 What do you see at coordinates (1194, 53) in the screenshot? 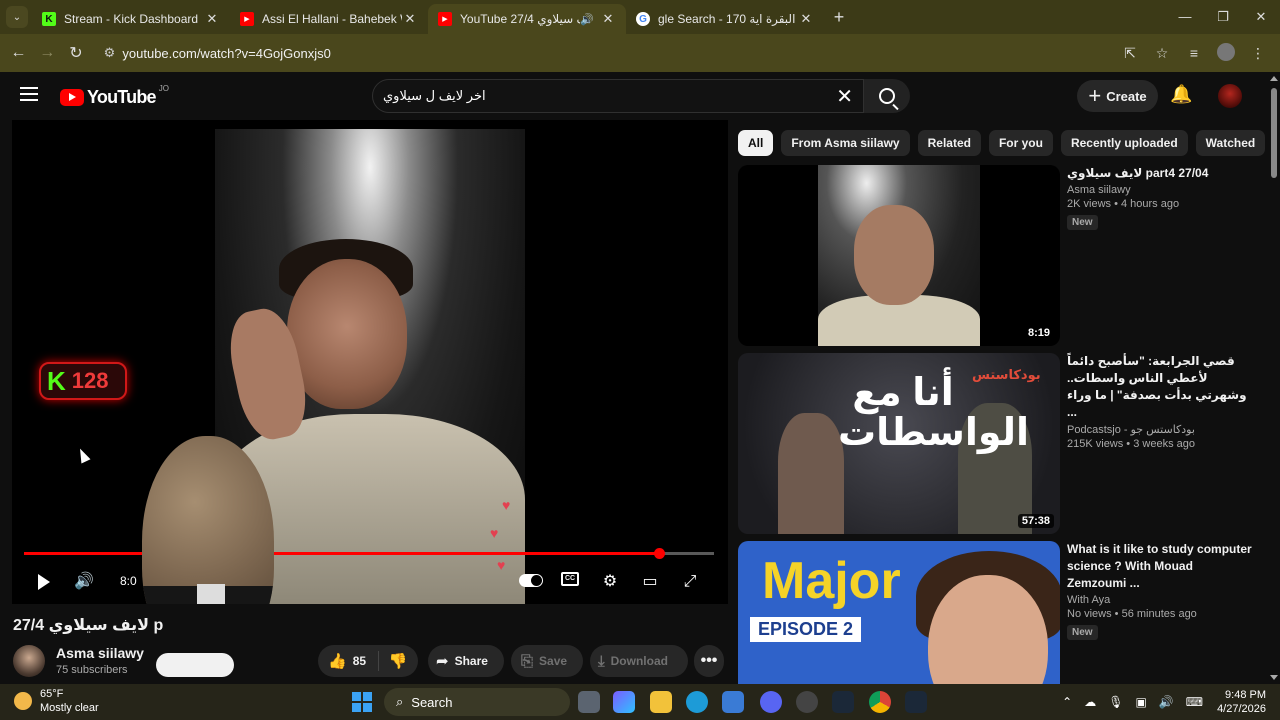
I see `media-controls-icon: ≡` at bounding box center [1194, 53].